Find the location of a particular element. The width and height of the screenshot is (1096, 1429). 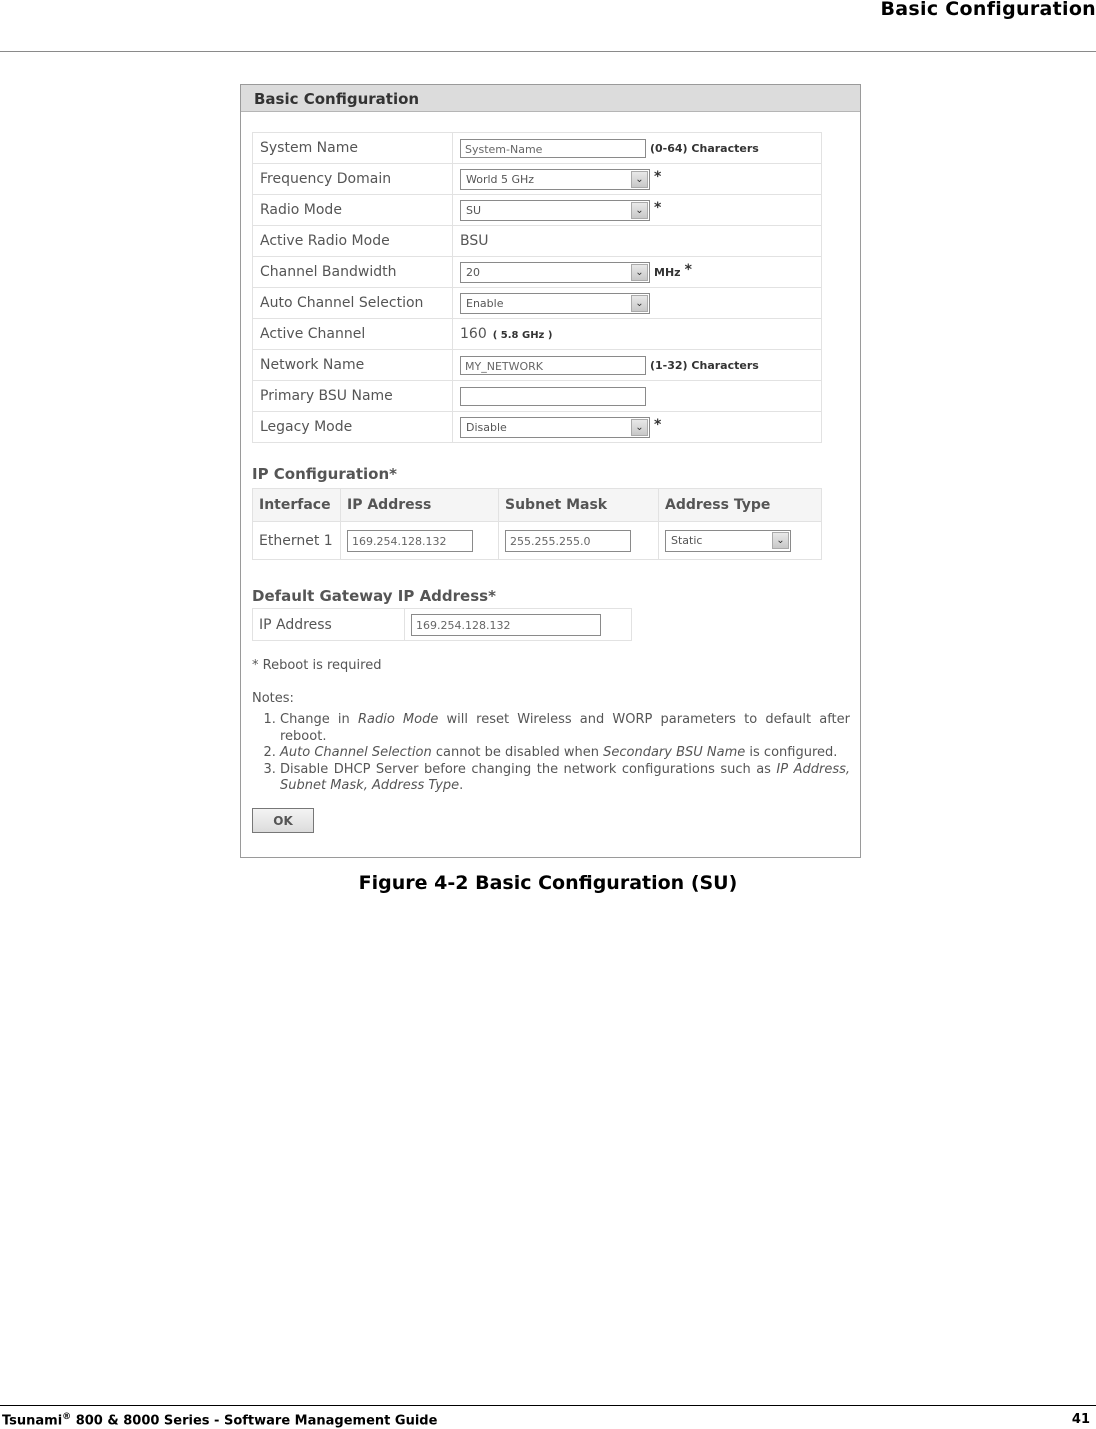

form-row-network-name: Network Name MY_NETWORK (1-32) Characters is located at coordinates (537, 365).